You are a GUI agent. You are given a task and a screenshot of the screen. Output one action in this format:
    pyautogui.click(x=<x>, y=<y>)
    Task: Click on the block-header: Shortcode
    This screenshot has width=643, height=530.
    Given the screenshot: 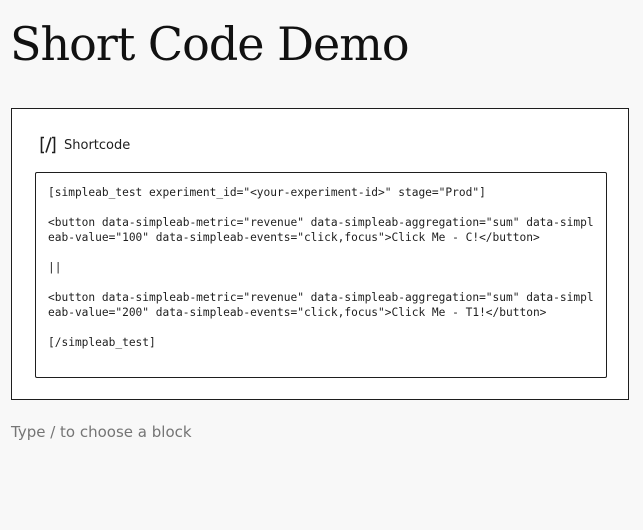 What is the action you would take?
    pyautogui.click(x=84, y=145)
    